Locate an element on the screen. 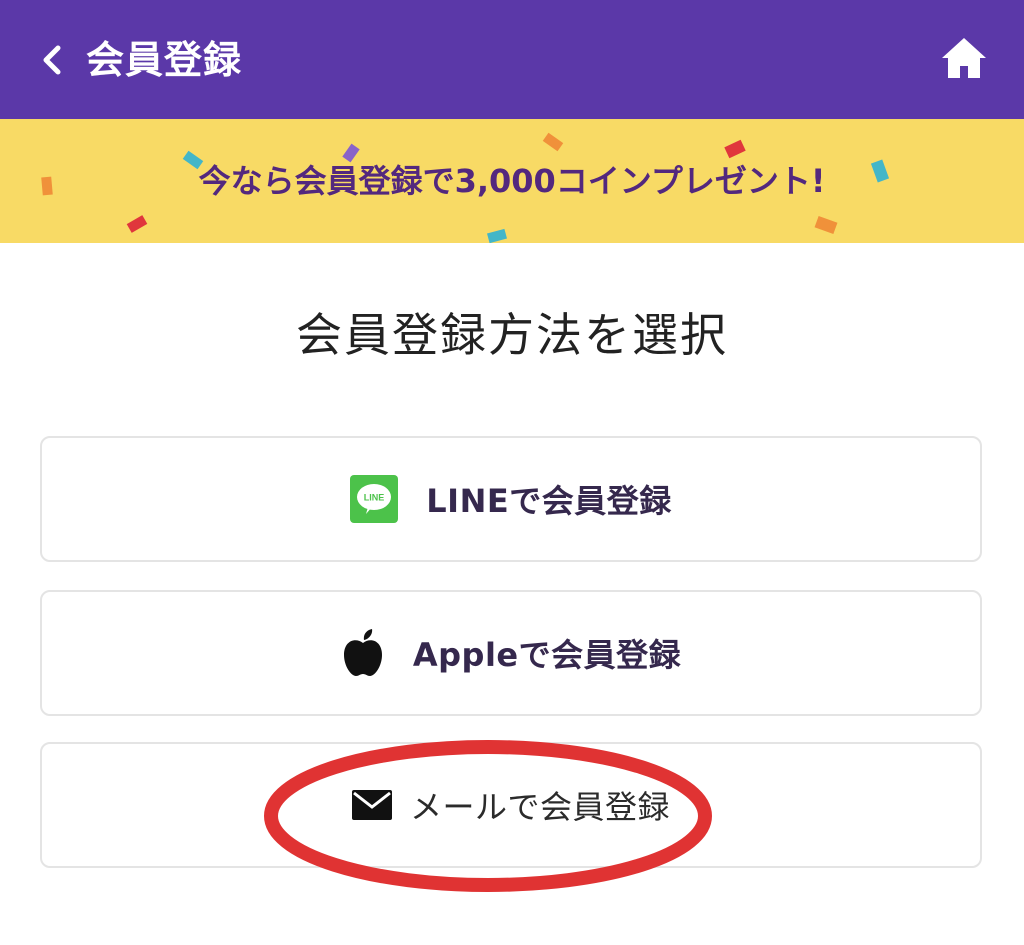 This screenshot has width=1024, height=945. mail-icon is located at coordinates (371, 805).